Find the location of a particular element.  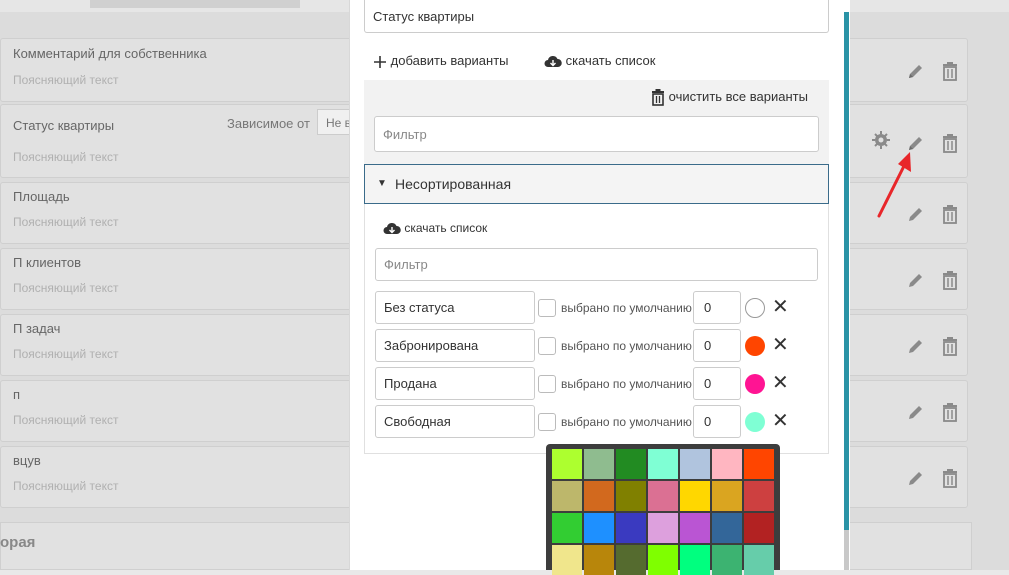

field-name: вцув is located at coordinates (27, 460).